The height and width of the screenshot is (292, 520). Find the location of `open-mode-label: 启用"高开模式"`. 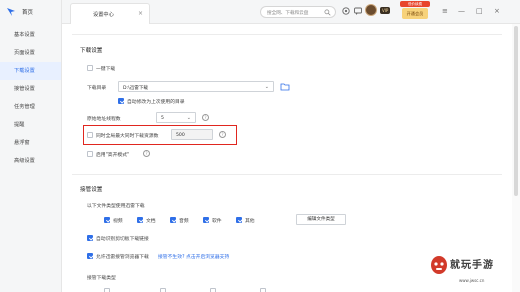

open-mode-label: 启用"高开模式" is located at coordinates (113, 155).